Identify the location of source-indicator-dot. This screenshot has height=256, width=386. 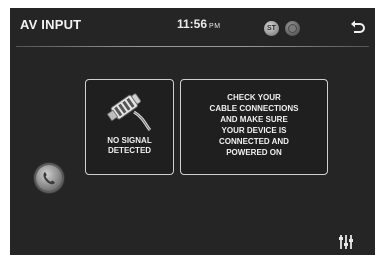
(292, 28).